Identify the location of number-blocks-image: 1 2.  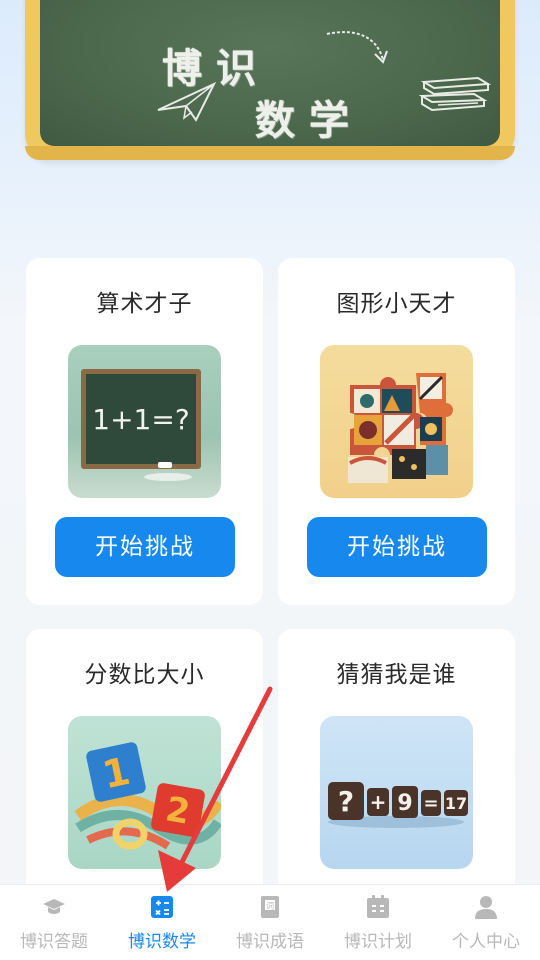
(144, 792).